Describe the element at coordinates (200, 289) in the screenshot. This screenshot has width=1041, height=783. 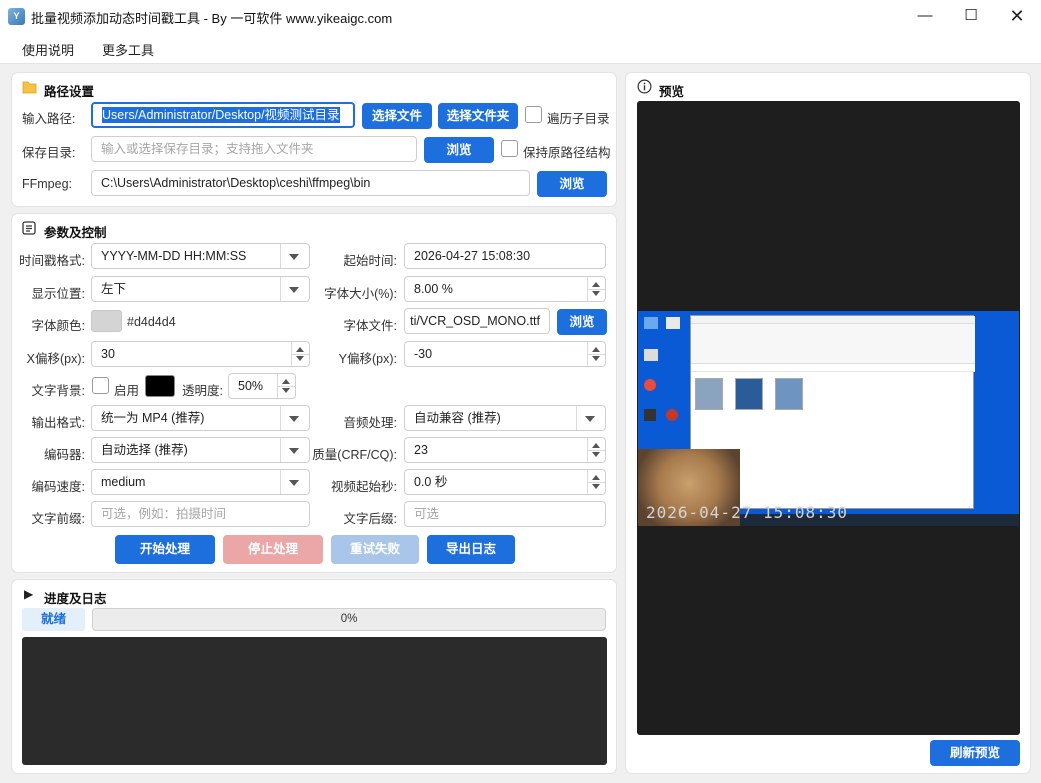
I see `position-select: 左下` at that location.